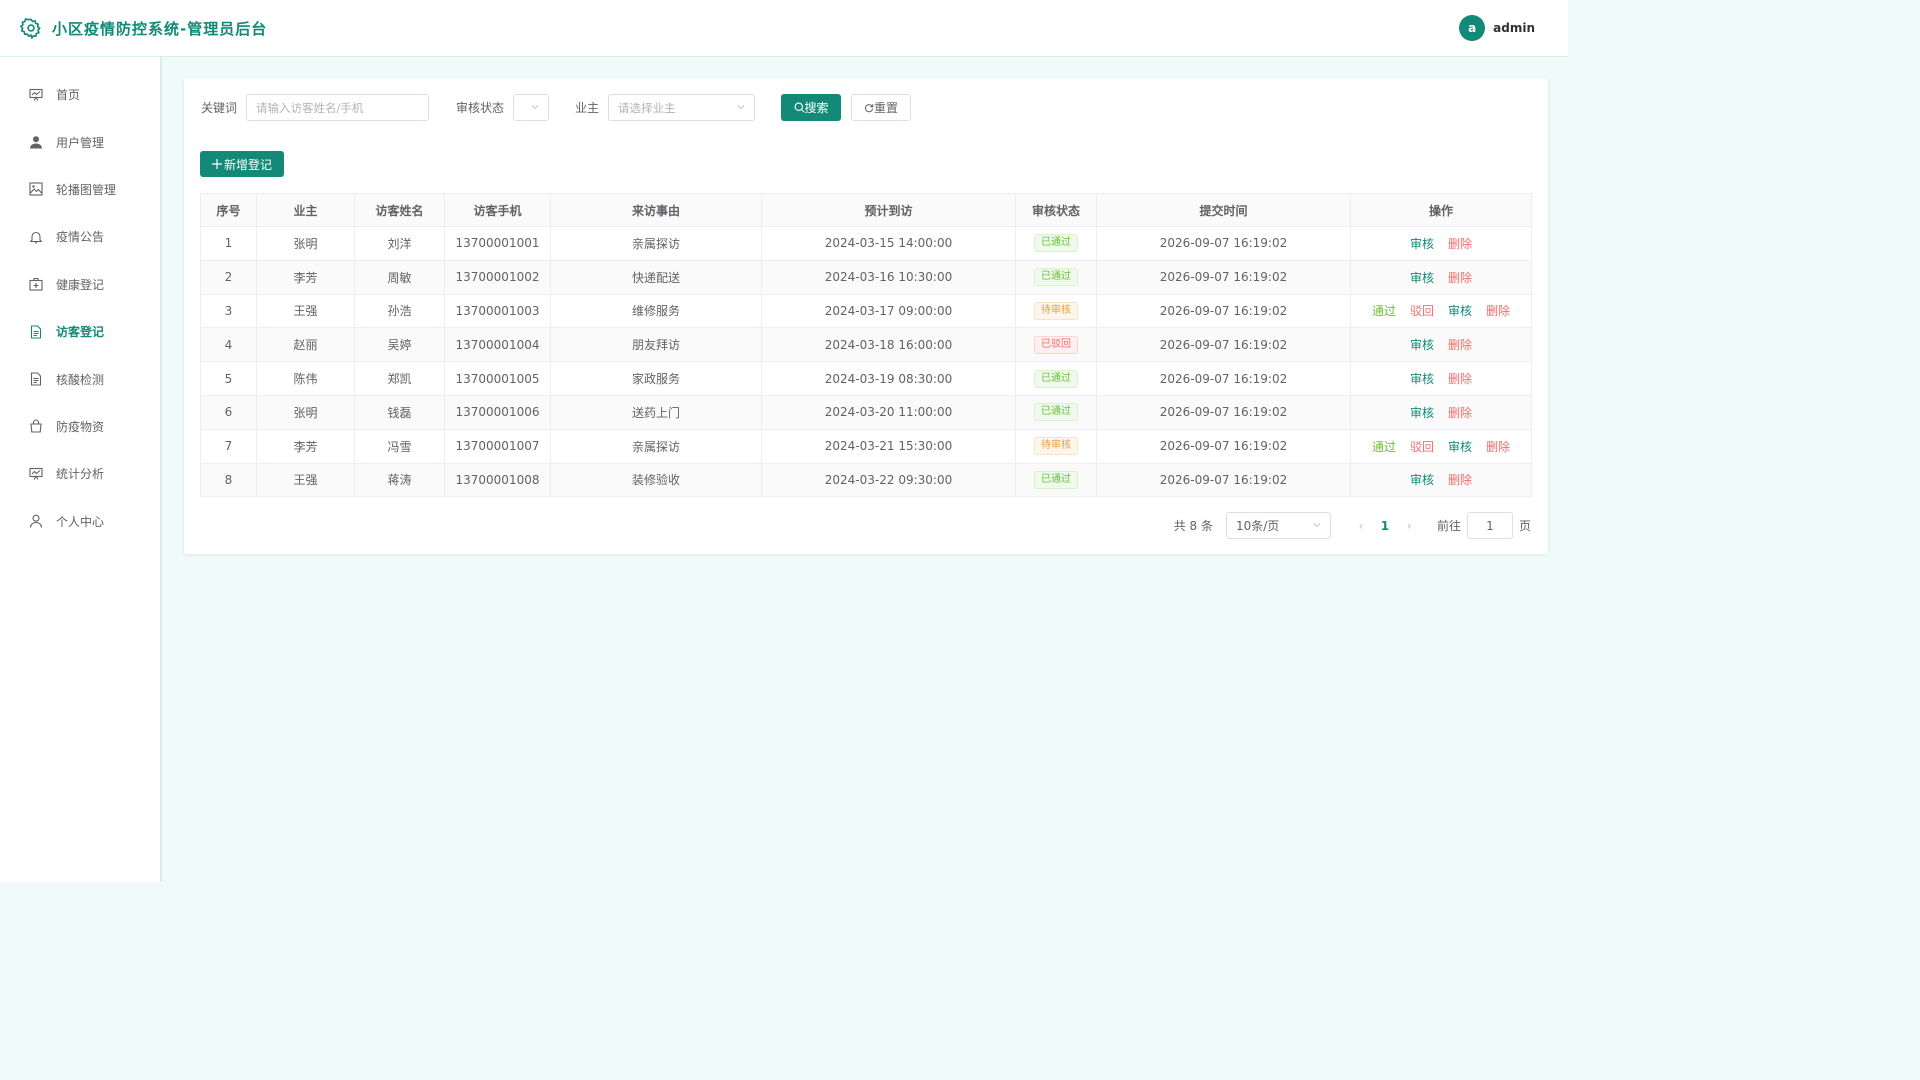  I want to click on sidebar-item-9: 个人中心, so click(80, 521).